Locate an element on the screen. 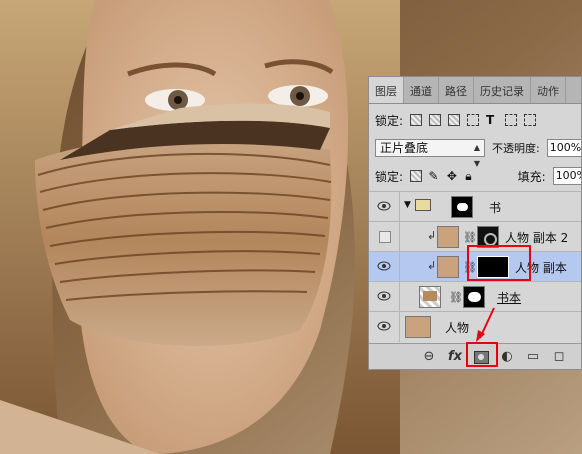 Image resolution: width=582 pixels, height=454 pixels. layer-name: 人物 is located at coordinates (457, 328).